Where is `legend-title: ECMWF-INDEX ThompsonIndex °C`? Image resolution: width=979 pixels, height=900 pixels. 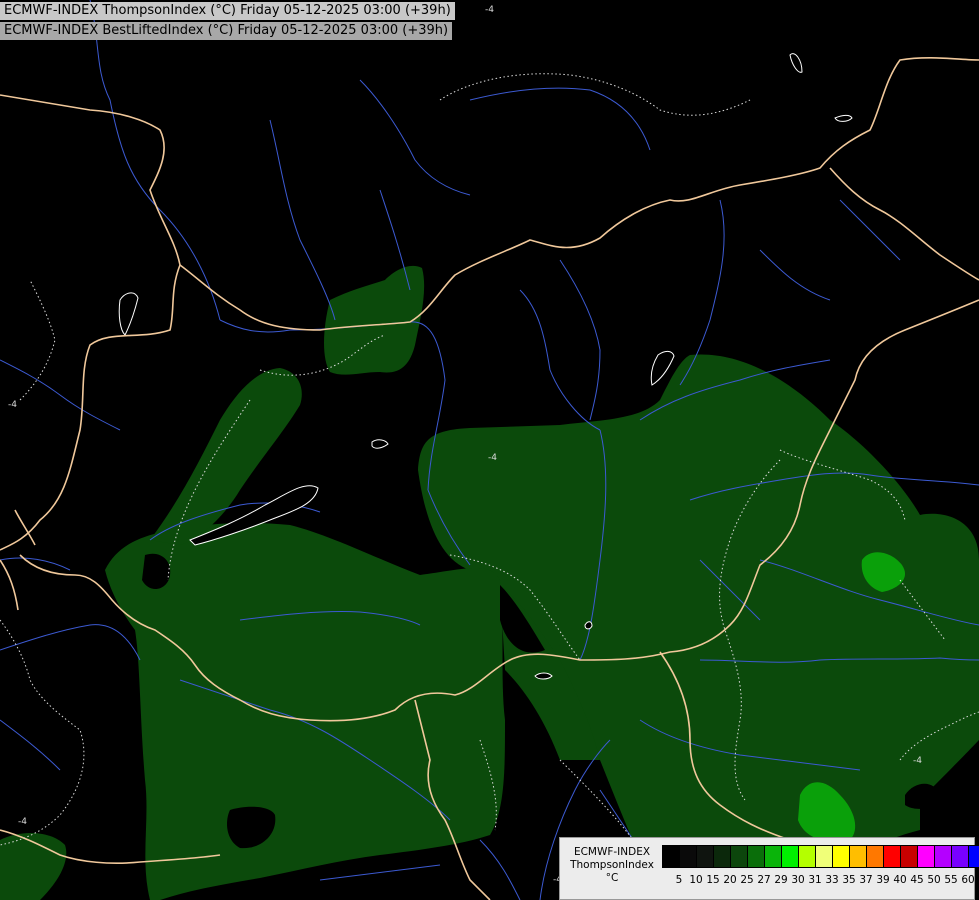
legend-title: ECMWF-INDEX ThompsonIndex °C is located at coordinates (612, 865).